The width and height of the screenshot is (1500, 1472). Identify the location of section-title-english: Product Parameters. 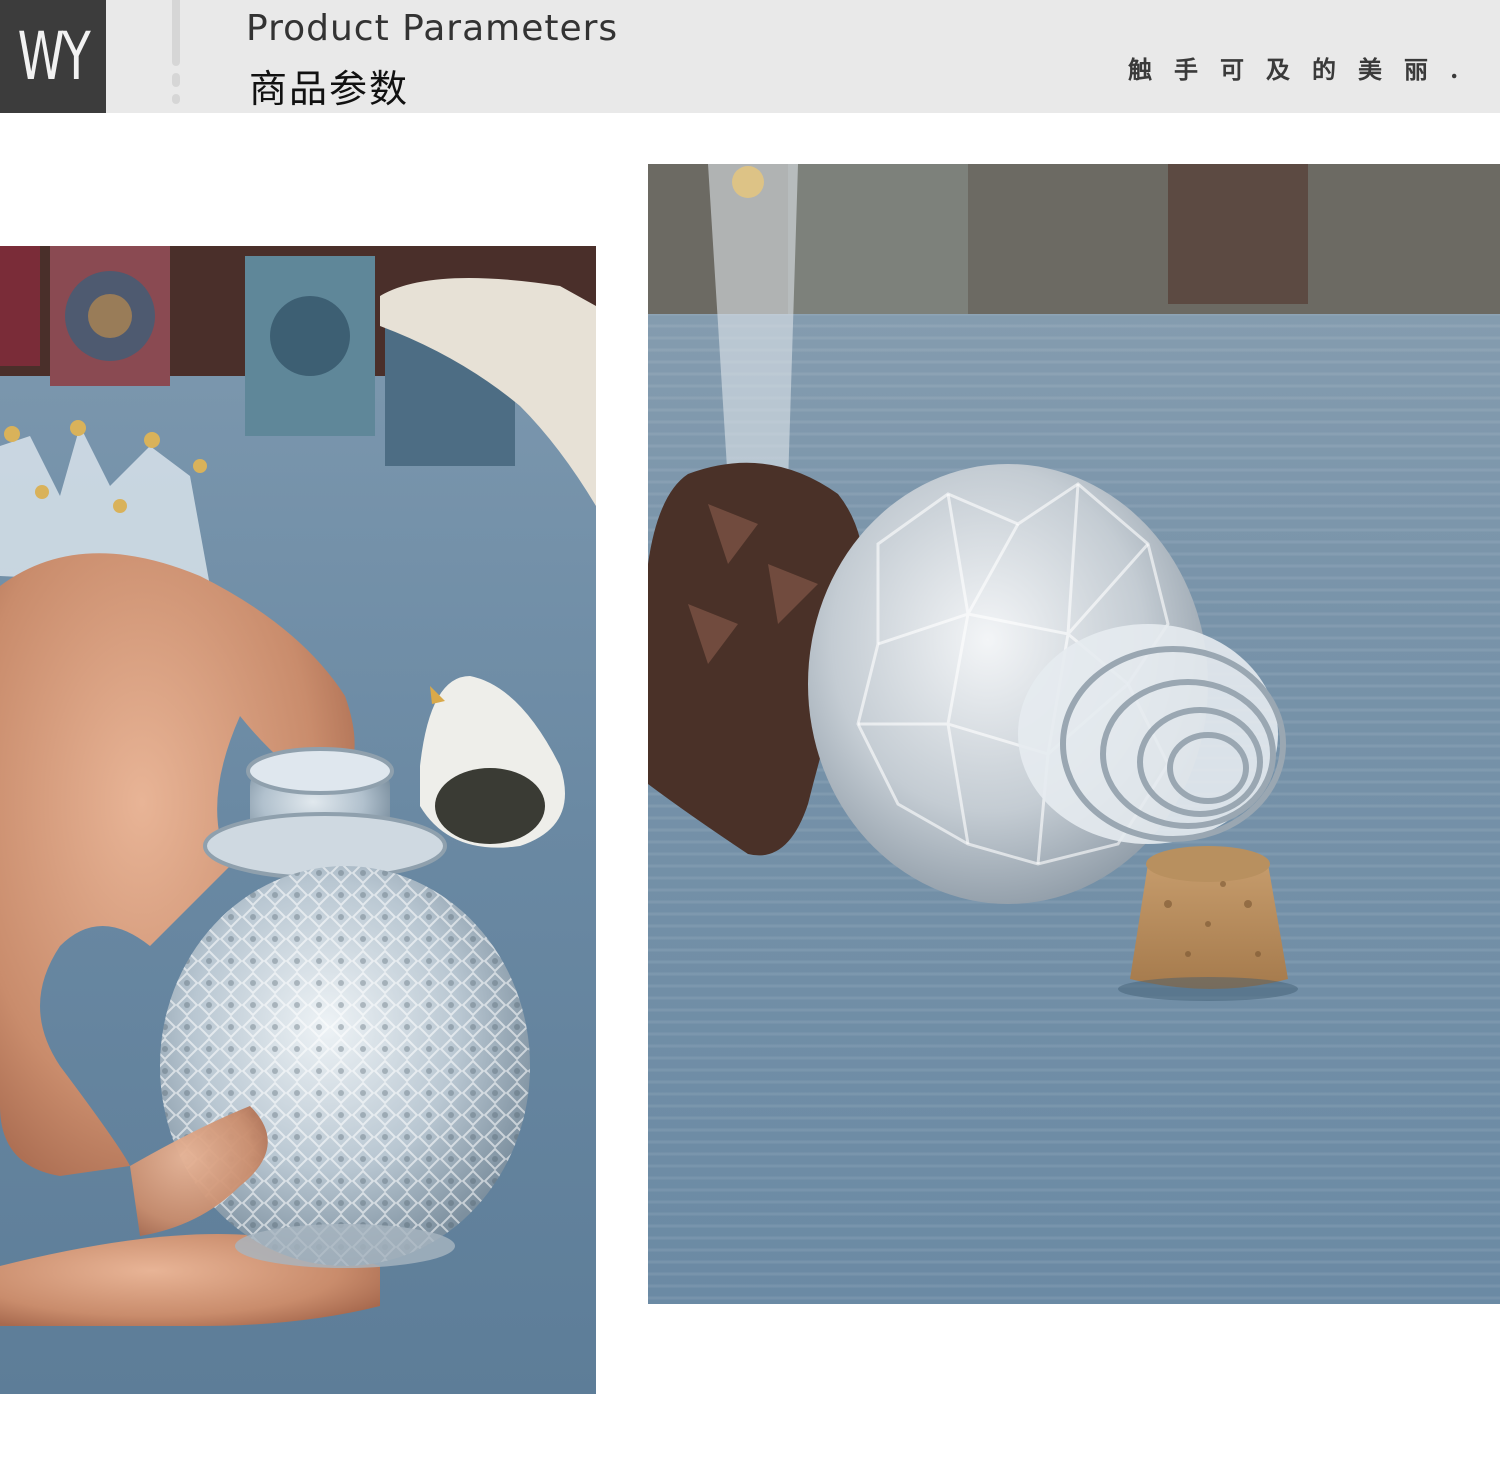
(432, 28).